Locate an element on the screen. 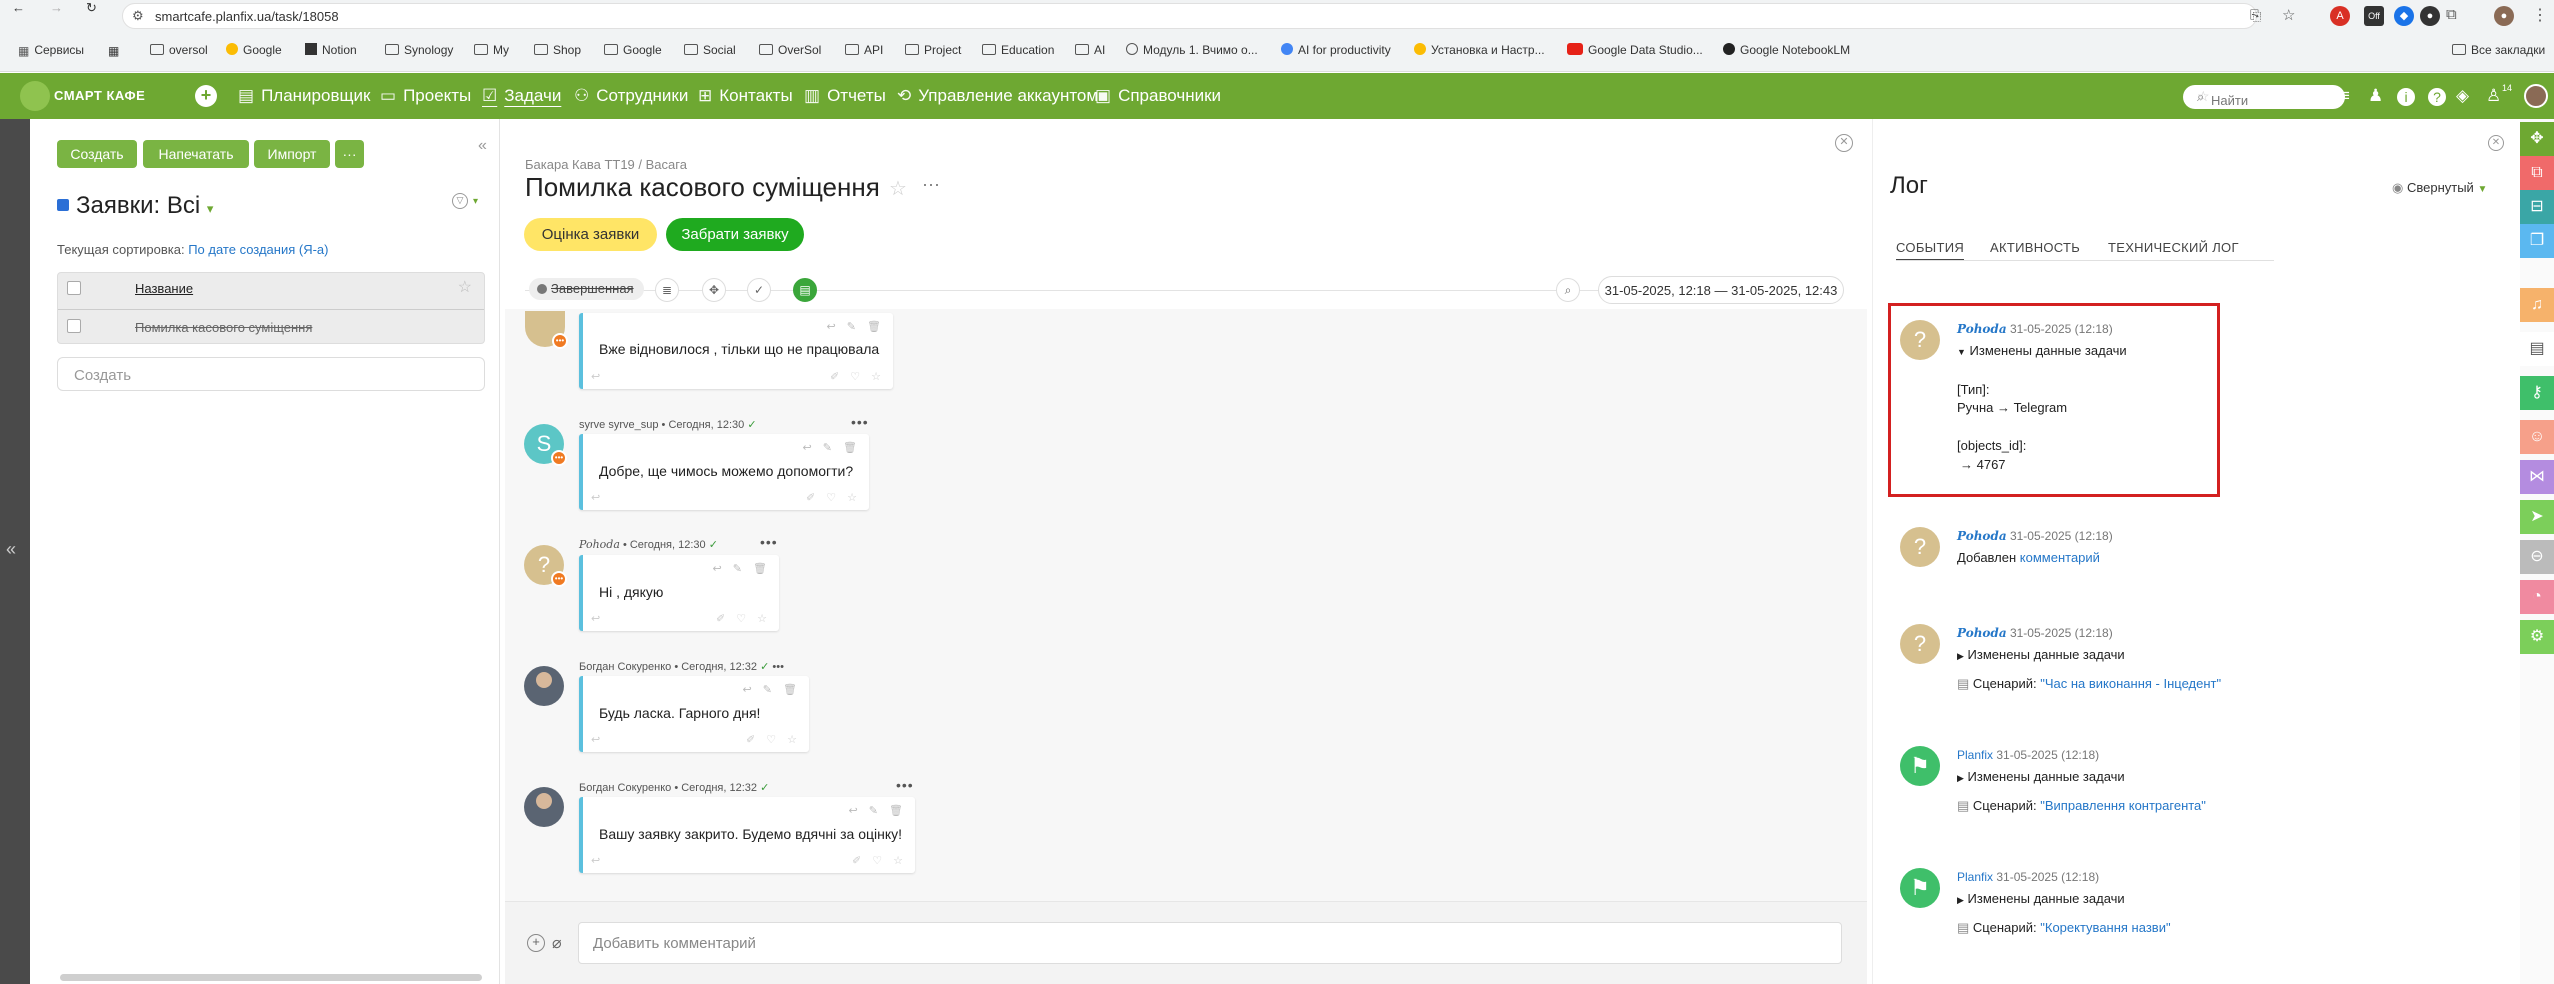 The height and width of the screenshot is (984, 2554). scenario-link: "Коректування назви" is located at coordinates (2105, 927).